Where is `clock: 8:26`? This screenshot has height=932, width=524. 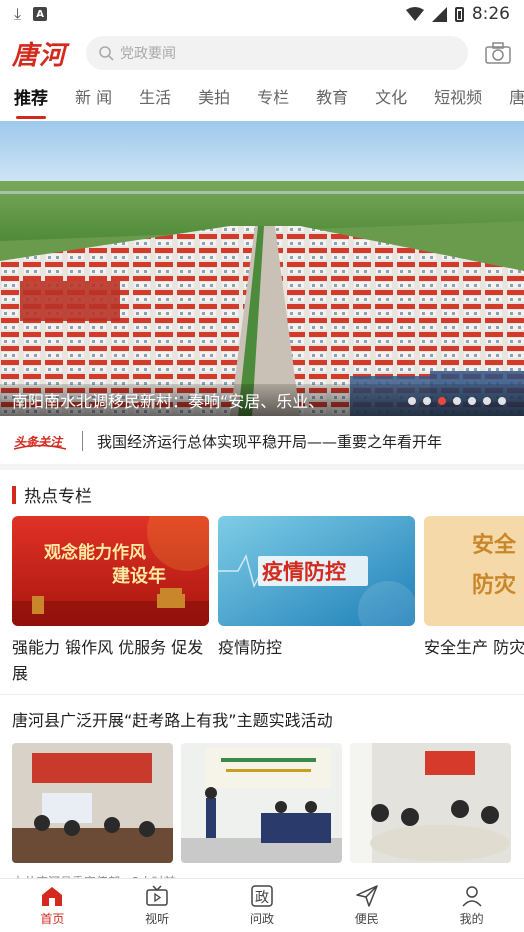 clock: 8:26 is located at coordinates (490, 14).